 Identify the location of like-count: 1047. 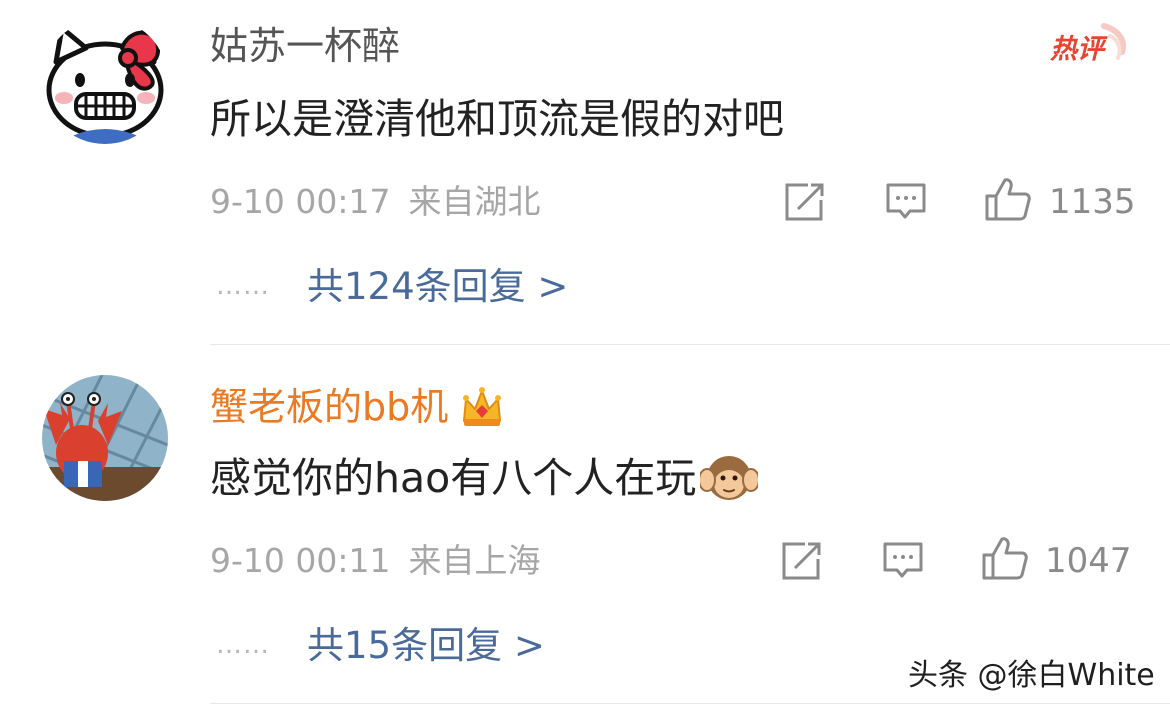
(1088, 561).